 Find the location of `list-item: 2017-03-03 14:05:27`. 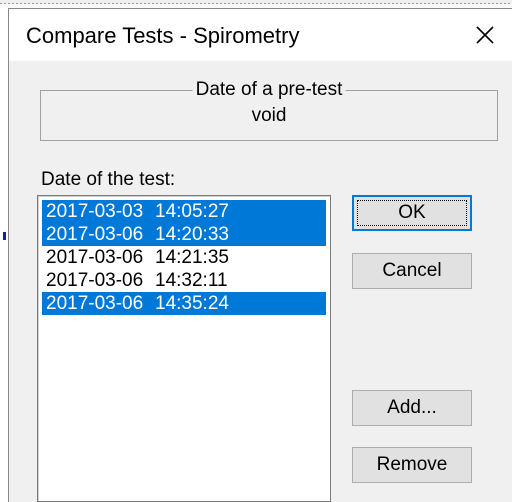

list-item: 2017-03-03 14:05:27 is located at coordinates (184, 211).